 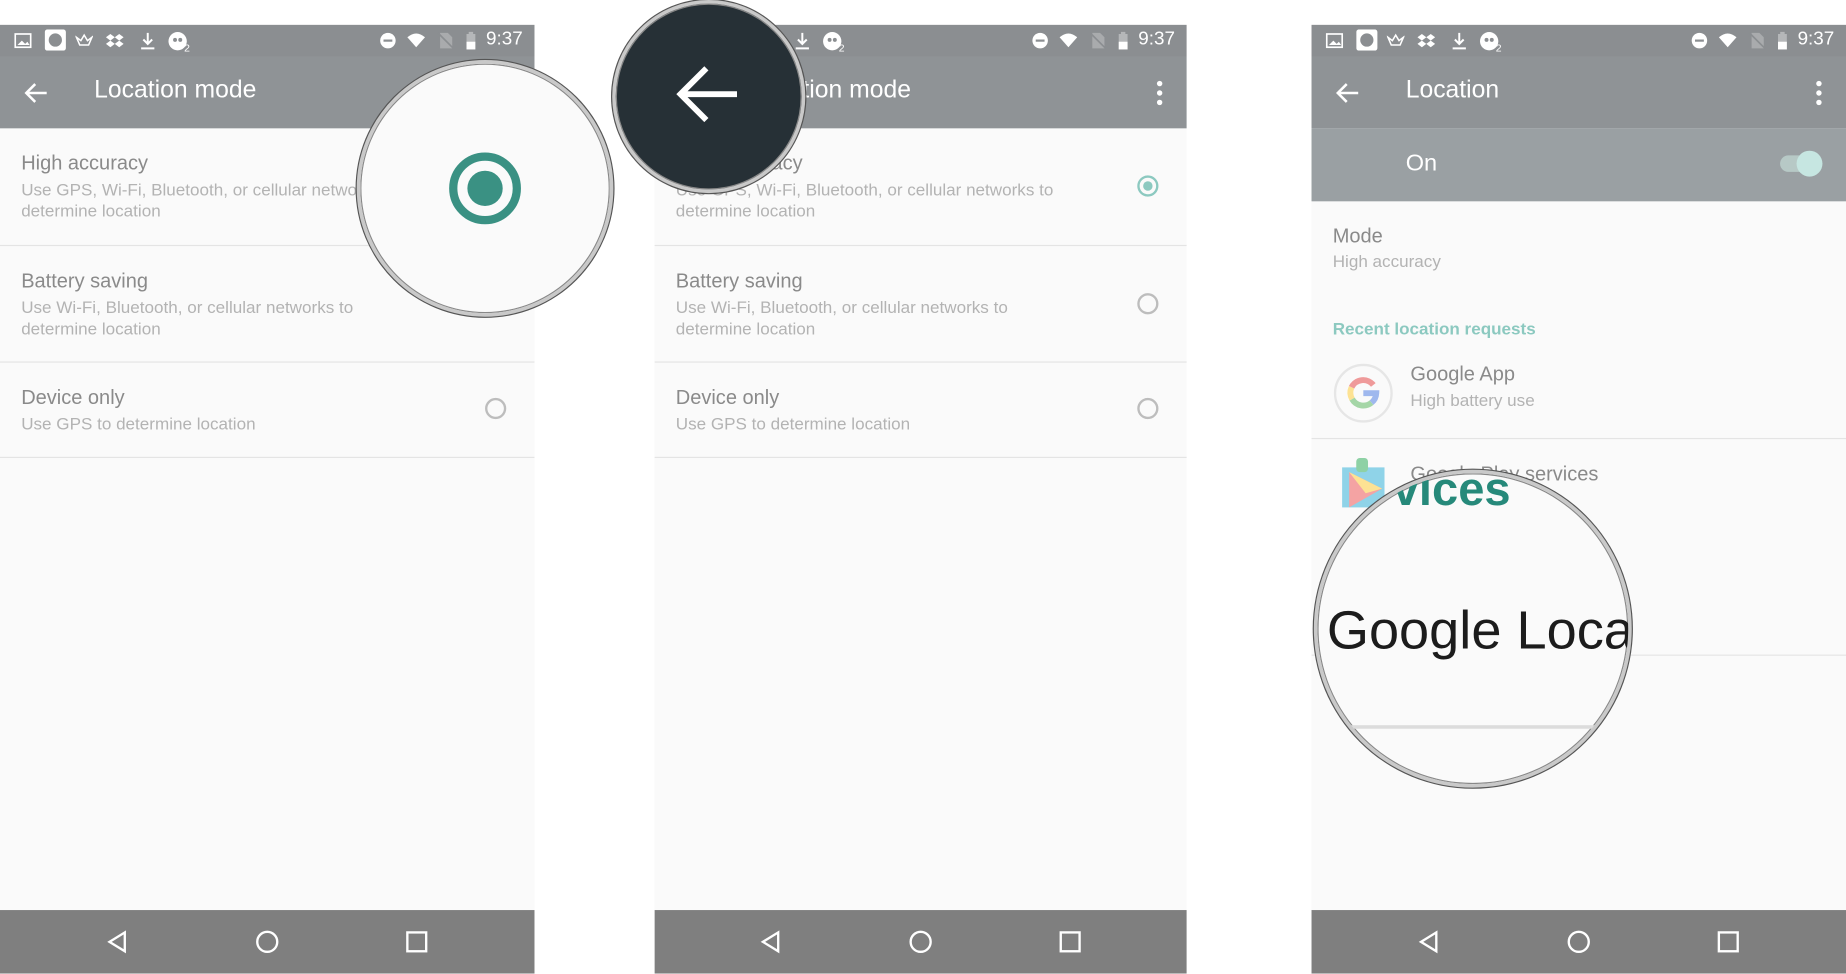 I want to click on page-title: Location mode, so click(x=175, y=90).